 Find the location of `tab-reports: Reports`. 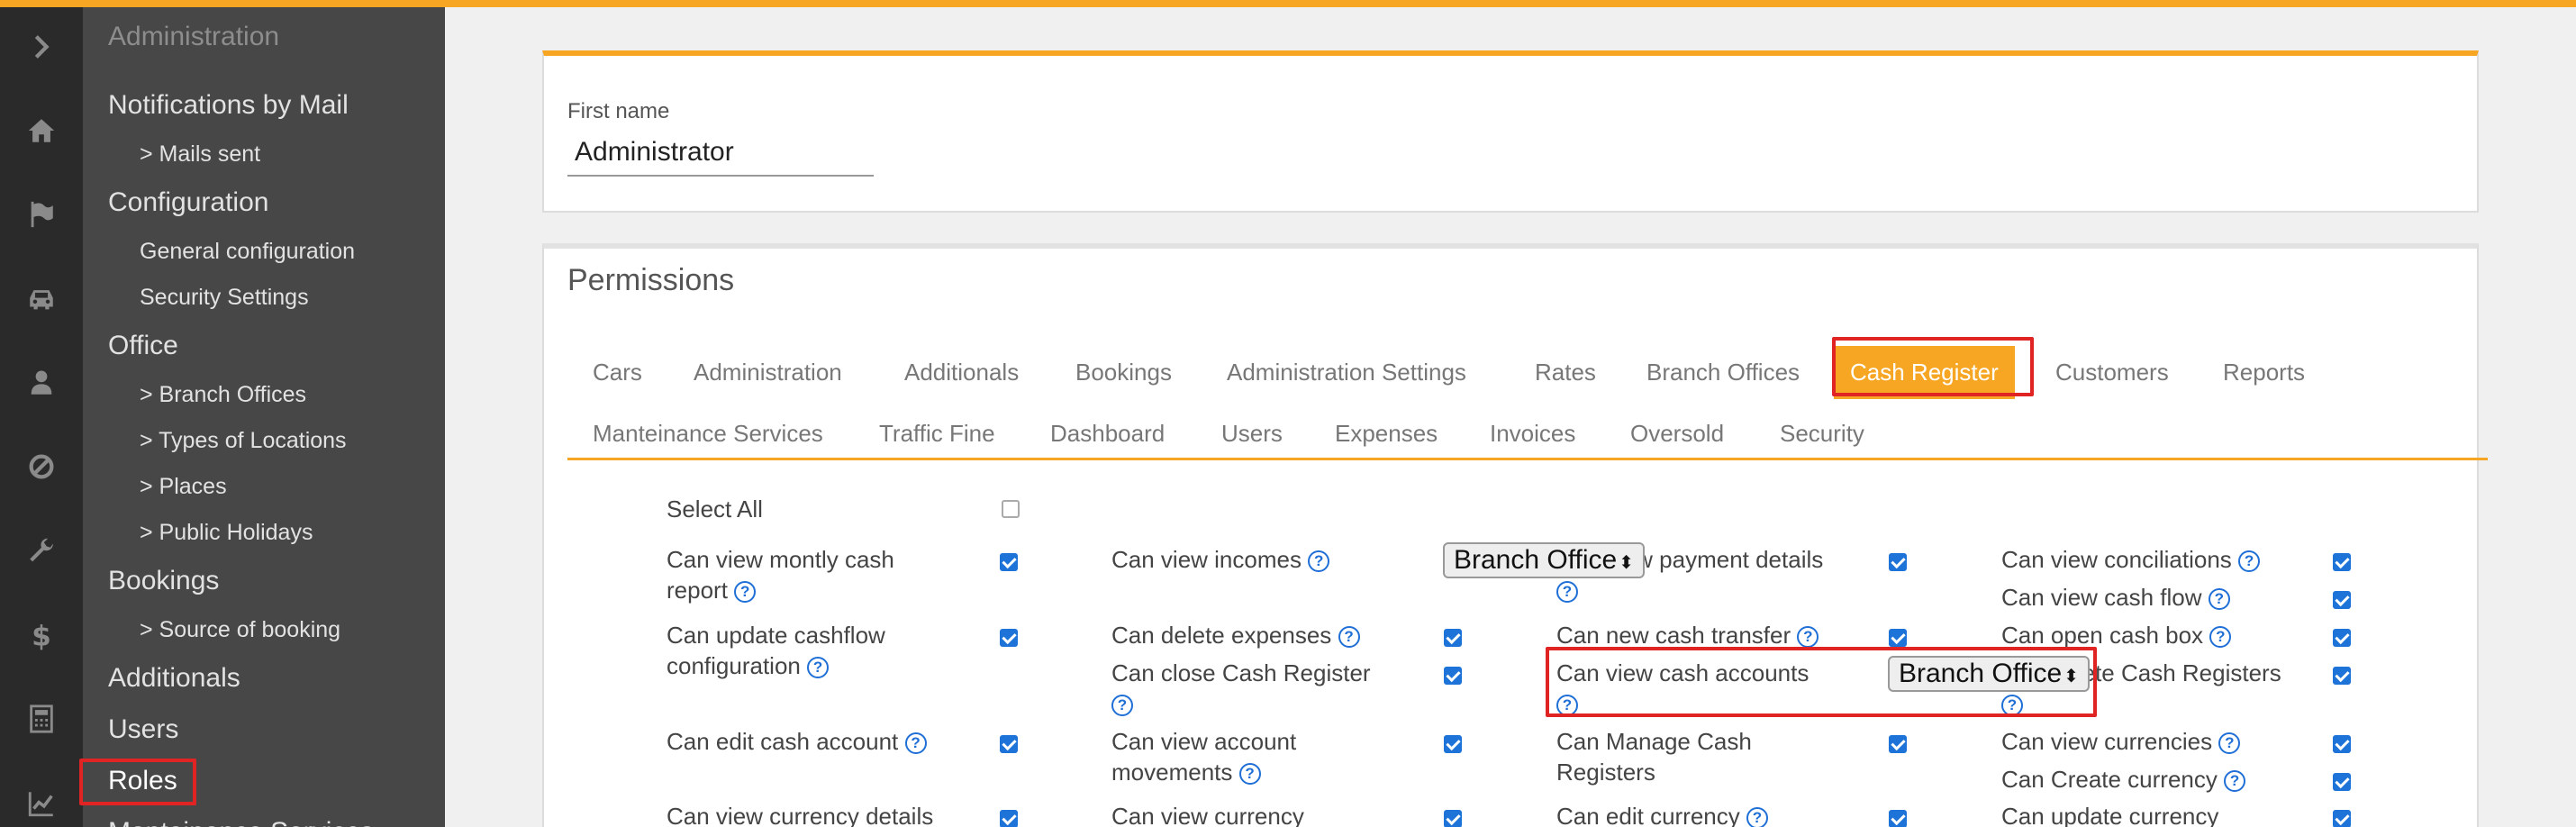

tab-reports: Reports is located at coordinates (2264, 372).